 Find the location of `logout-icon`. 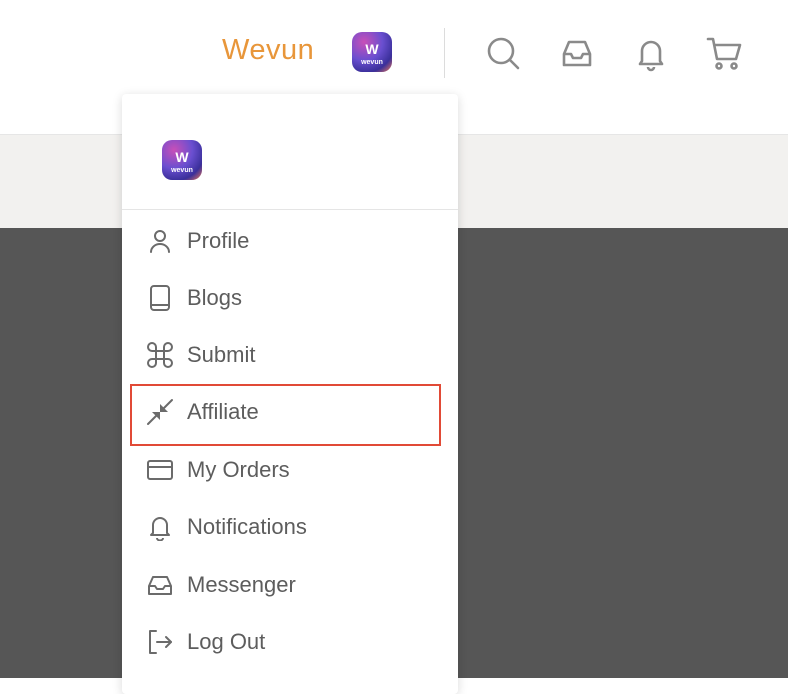

logout-icon is located at coordinates (160, 642).